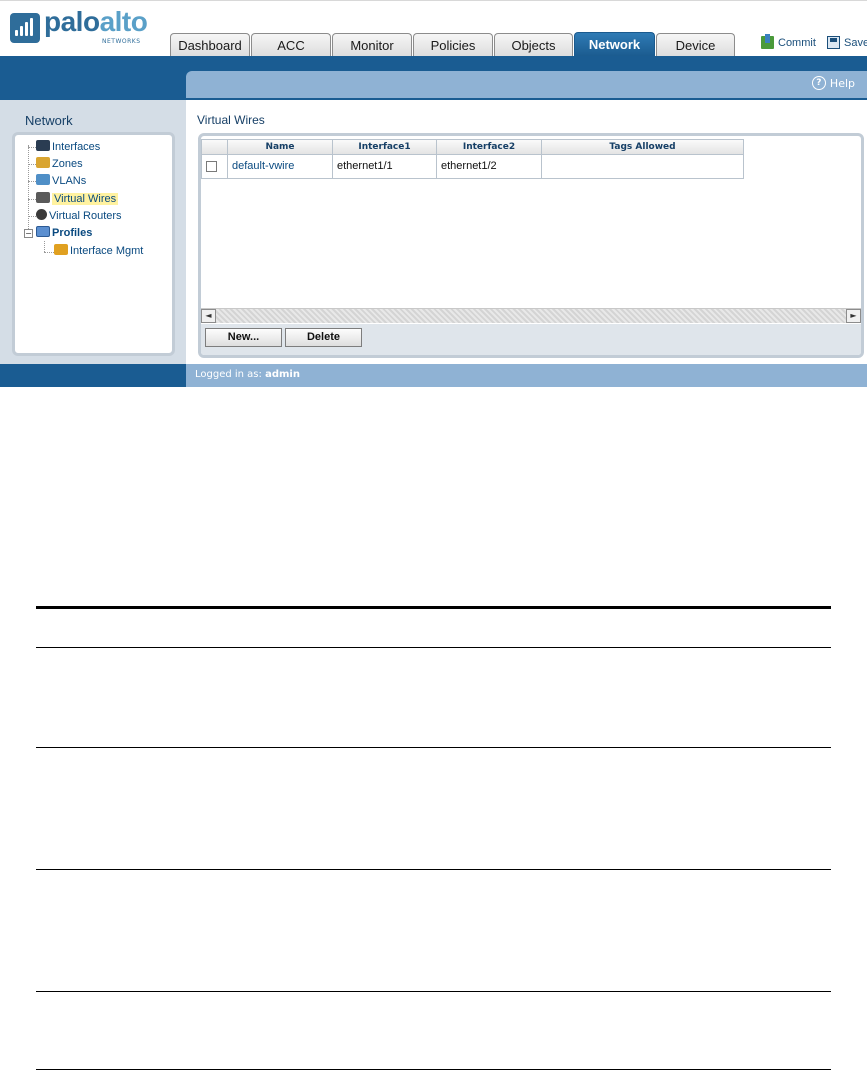  I want to click on save-button: Save, so click(847, 42).